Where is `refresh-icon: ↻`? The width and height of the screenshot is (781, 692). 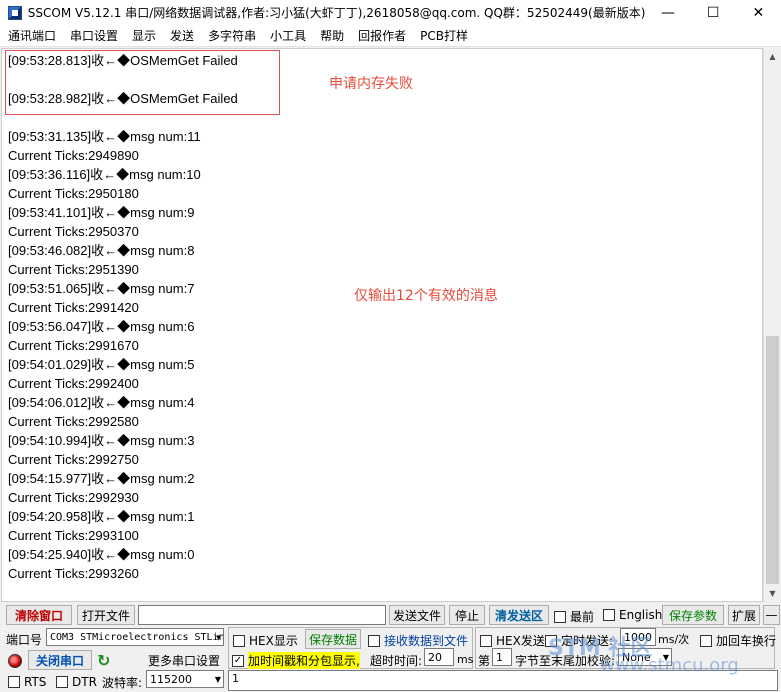 refresh-icon: ↻ is located at coordinates (103, 660).